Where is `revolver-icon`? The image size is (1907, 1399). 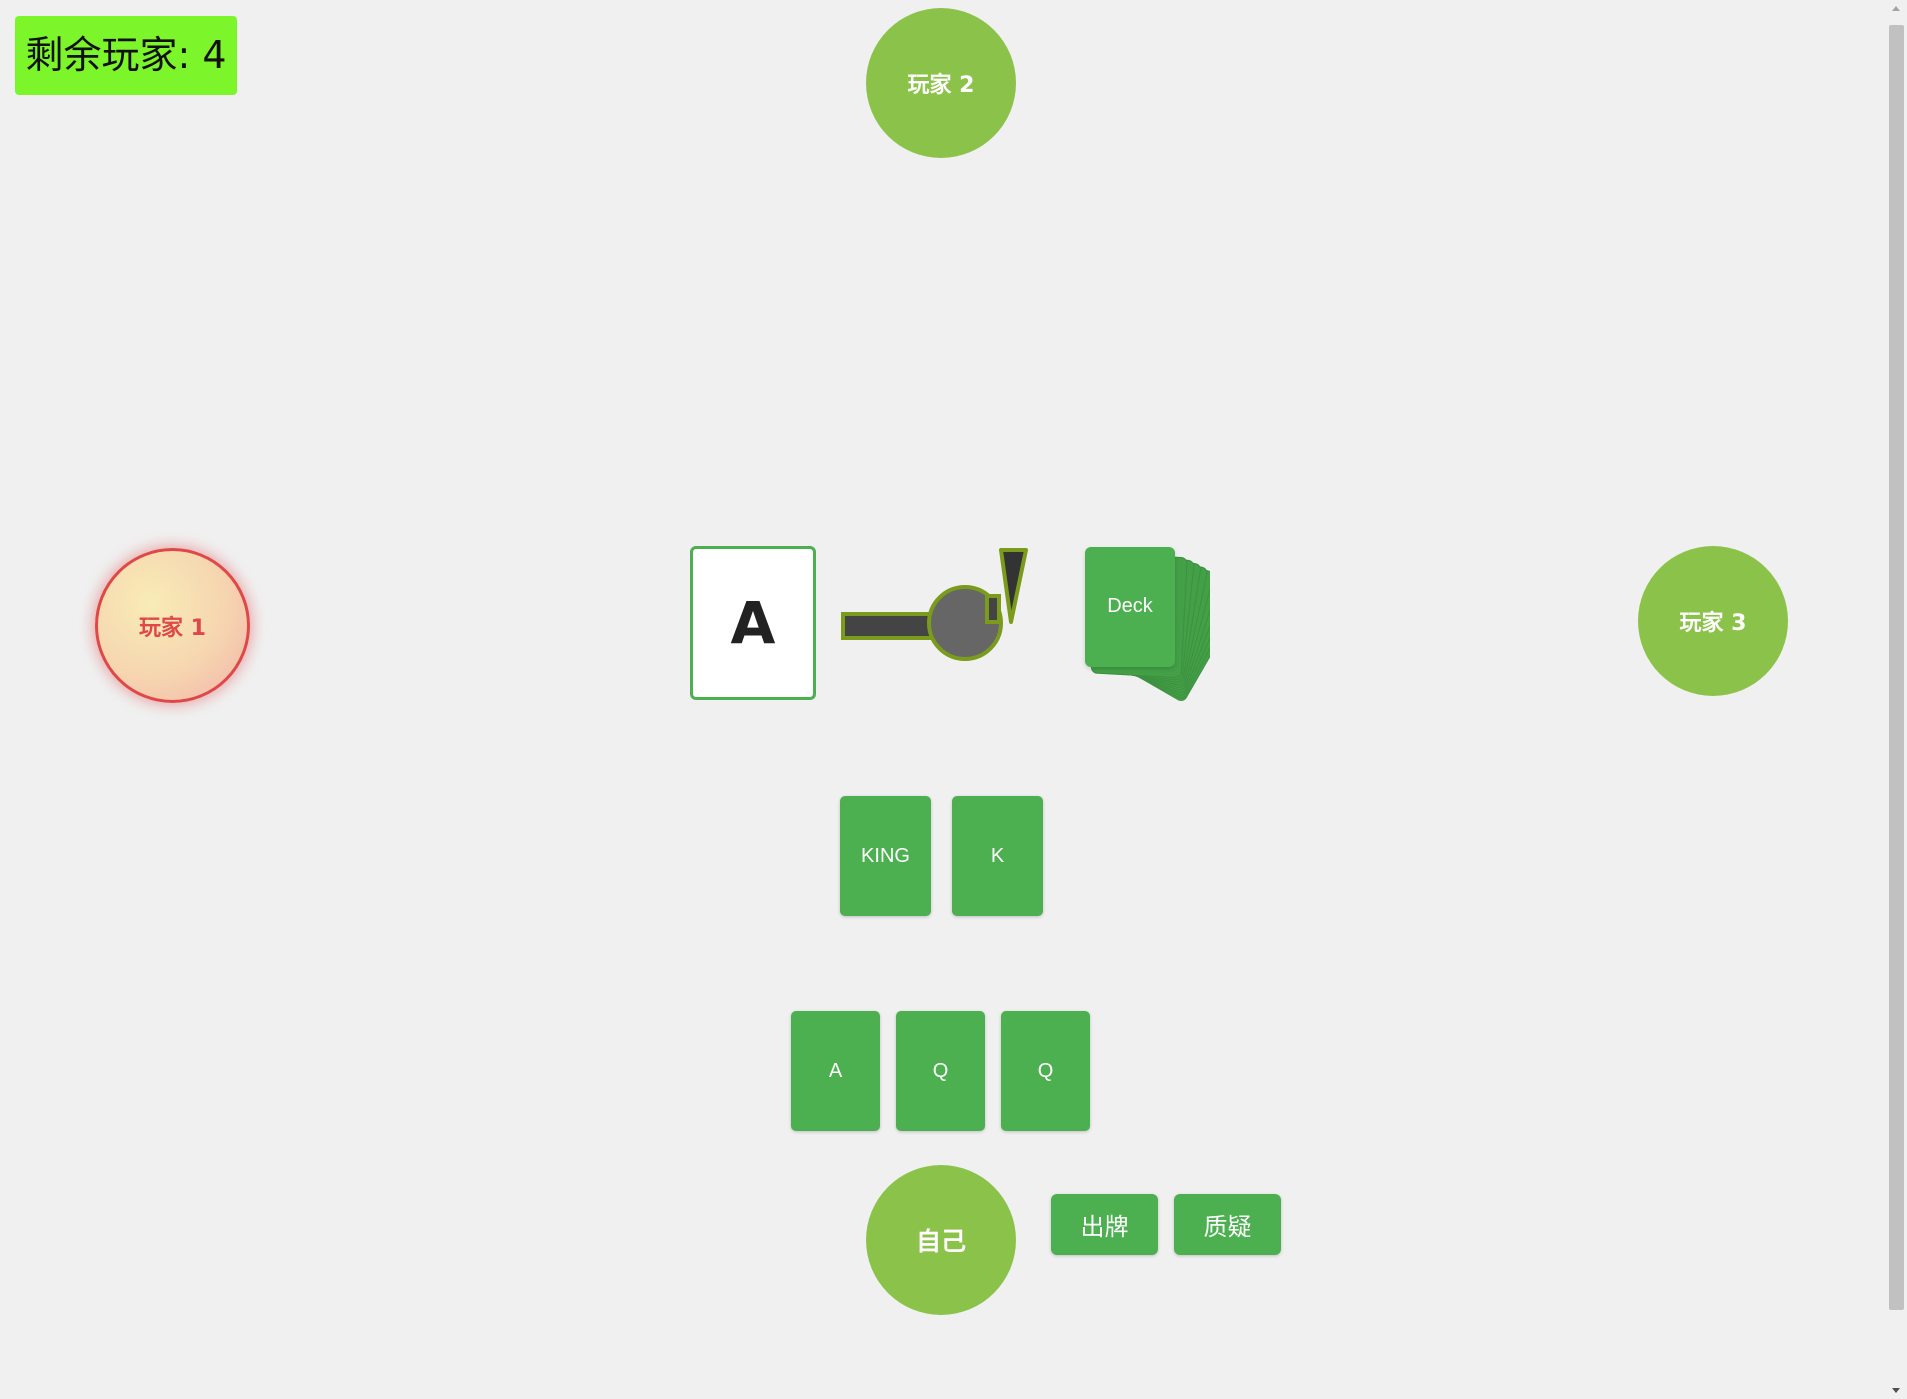
revolver-icon is located at coordinates (934, 604).